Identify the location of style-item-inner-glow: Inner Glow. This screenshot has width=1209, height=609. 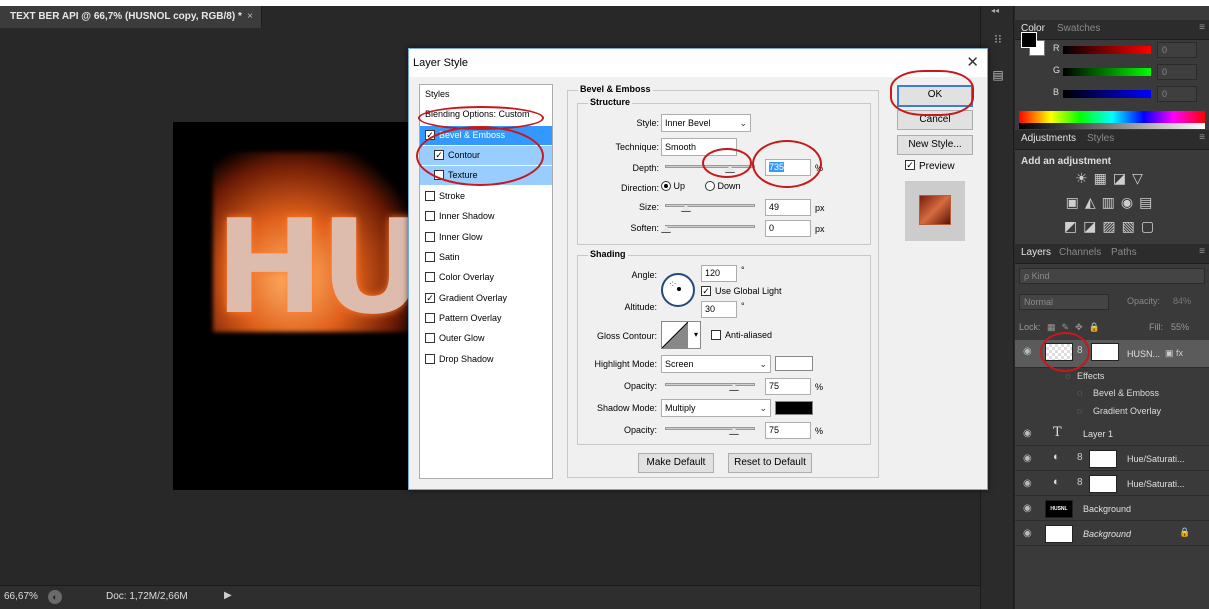
(486, 237).